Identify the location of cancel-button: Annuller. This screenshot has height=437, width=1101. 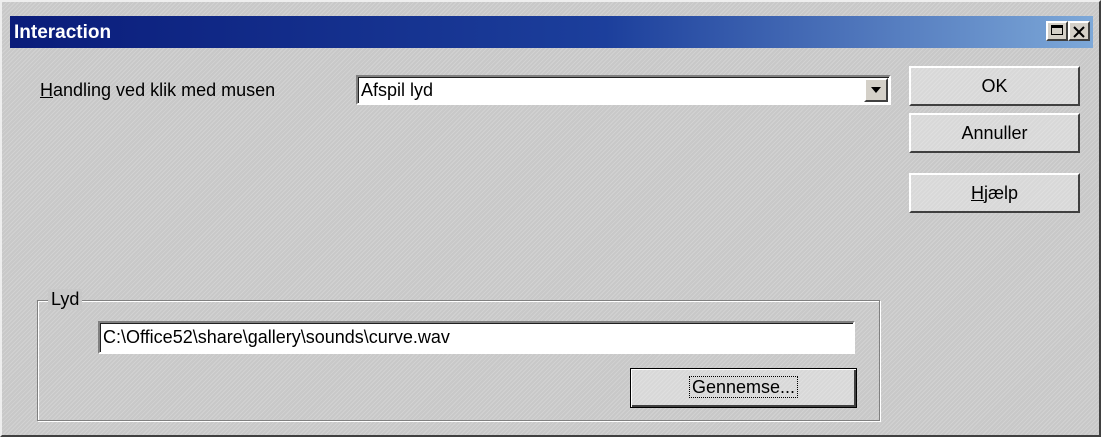
(994, 133).